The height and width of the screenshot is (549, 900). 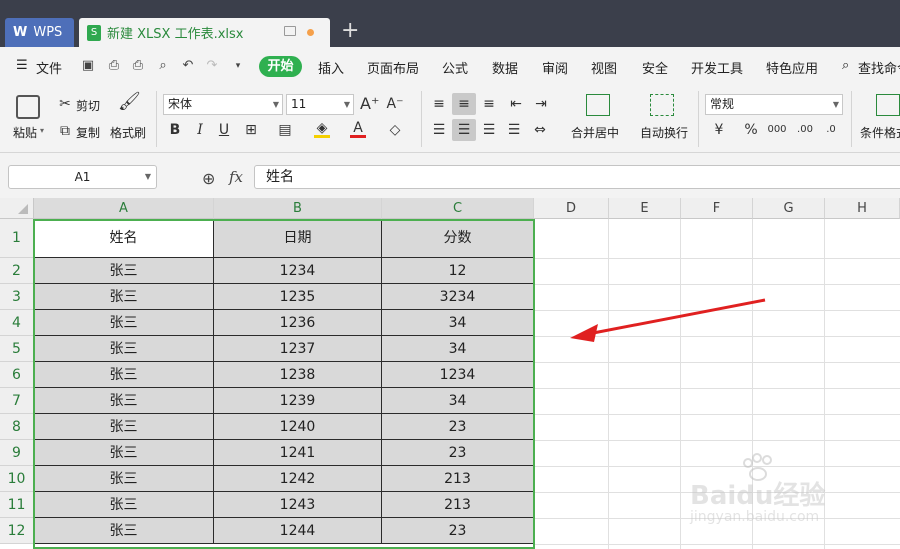 I want to click on format-painter-icon: 🖌, so click(x=129, y=102).